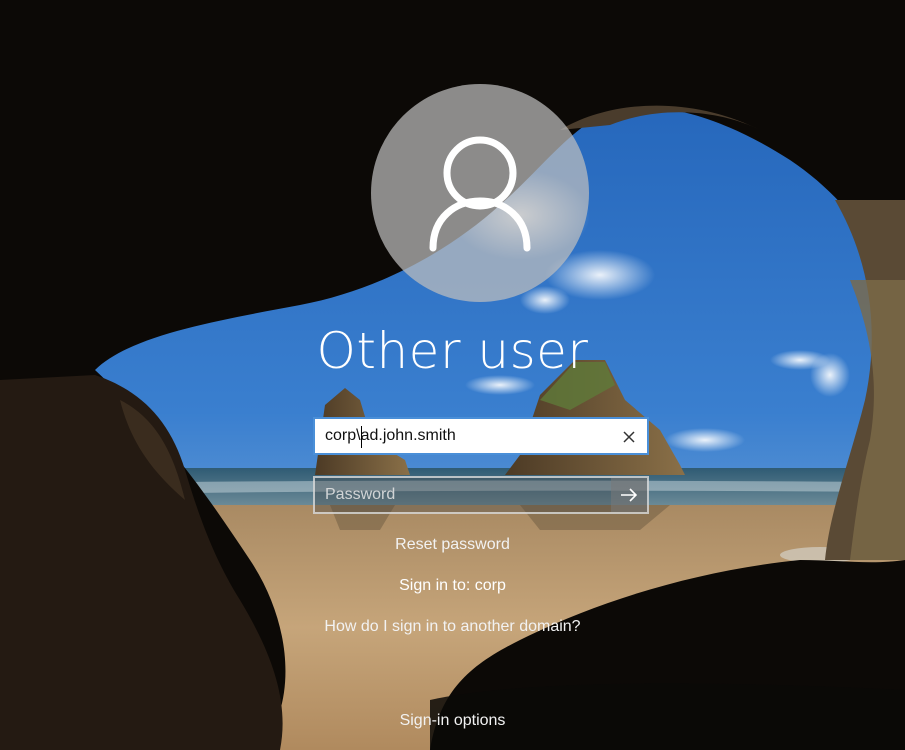 The height and width of the screenshot is (750, 905). What do you see at coordinates (452, 627) in the screenshot?
I see `another-domain-link: How do I sign in to another domain?` at bounding box center [452, 627].